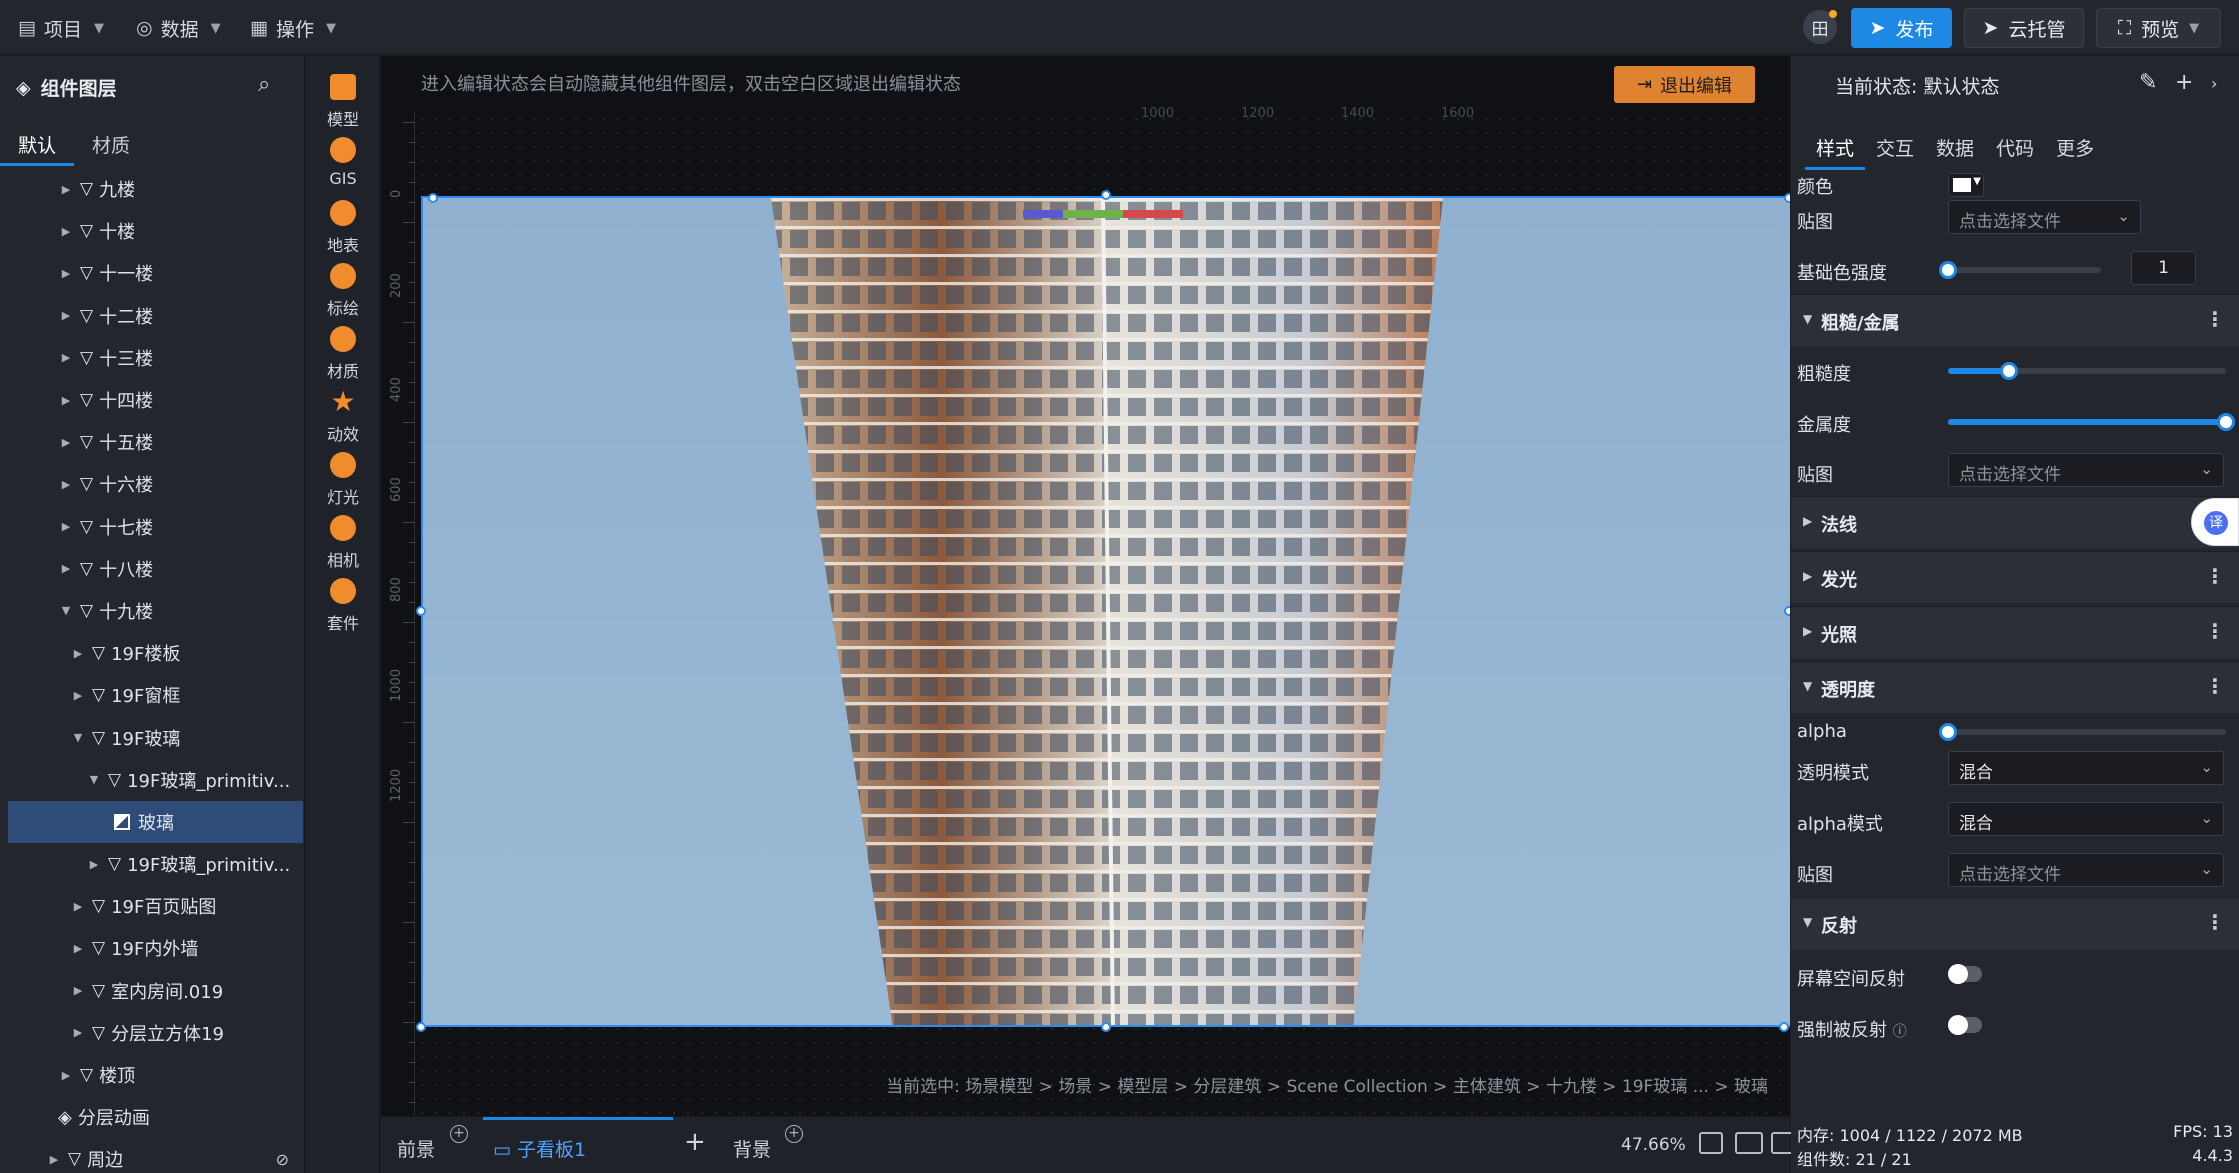 This screenshot has width=2239, height=1173. What do you see at coordinates (343, 354) in the screenshot?
I see `tool-material: 材质` at bounding box center [343, 354].